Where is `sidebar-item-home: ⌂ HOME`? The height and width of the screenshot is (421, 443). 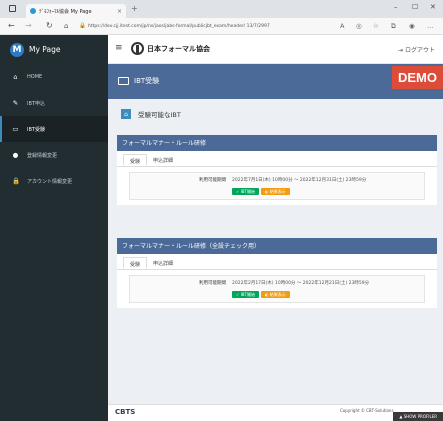
sidebar-item-home: ⌂ HOME is located at coordinates (54, 77).